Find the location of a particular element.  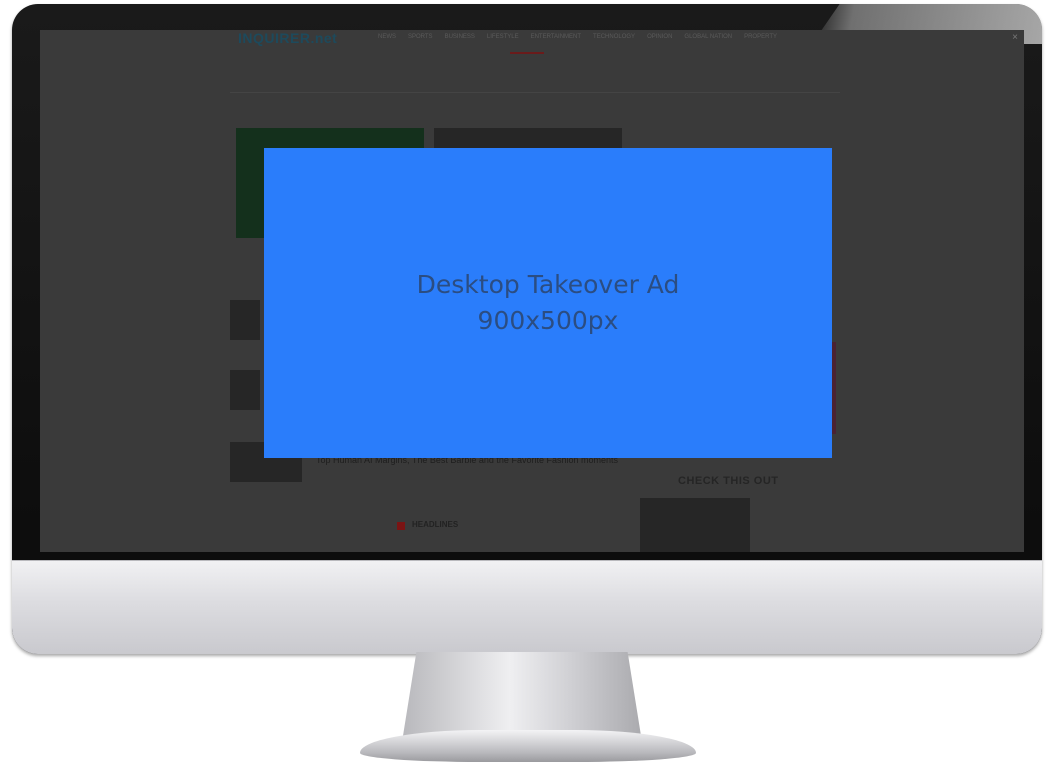

nav-active-underline is located at coordinates (527, 53).